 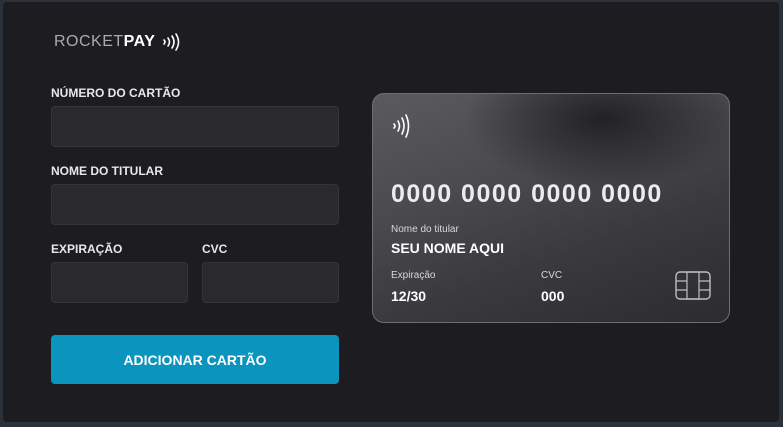 I want to click on expiration-input, so click(x=119, y=282).